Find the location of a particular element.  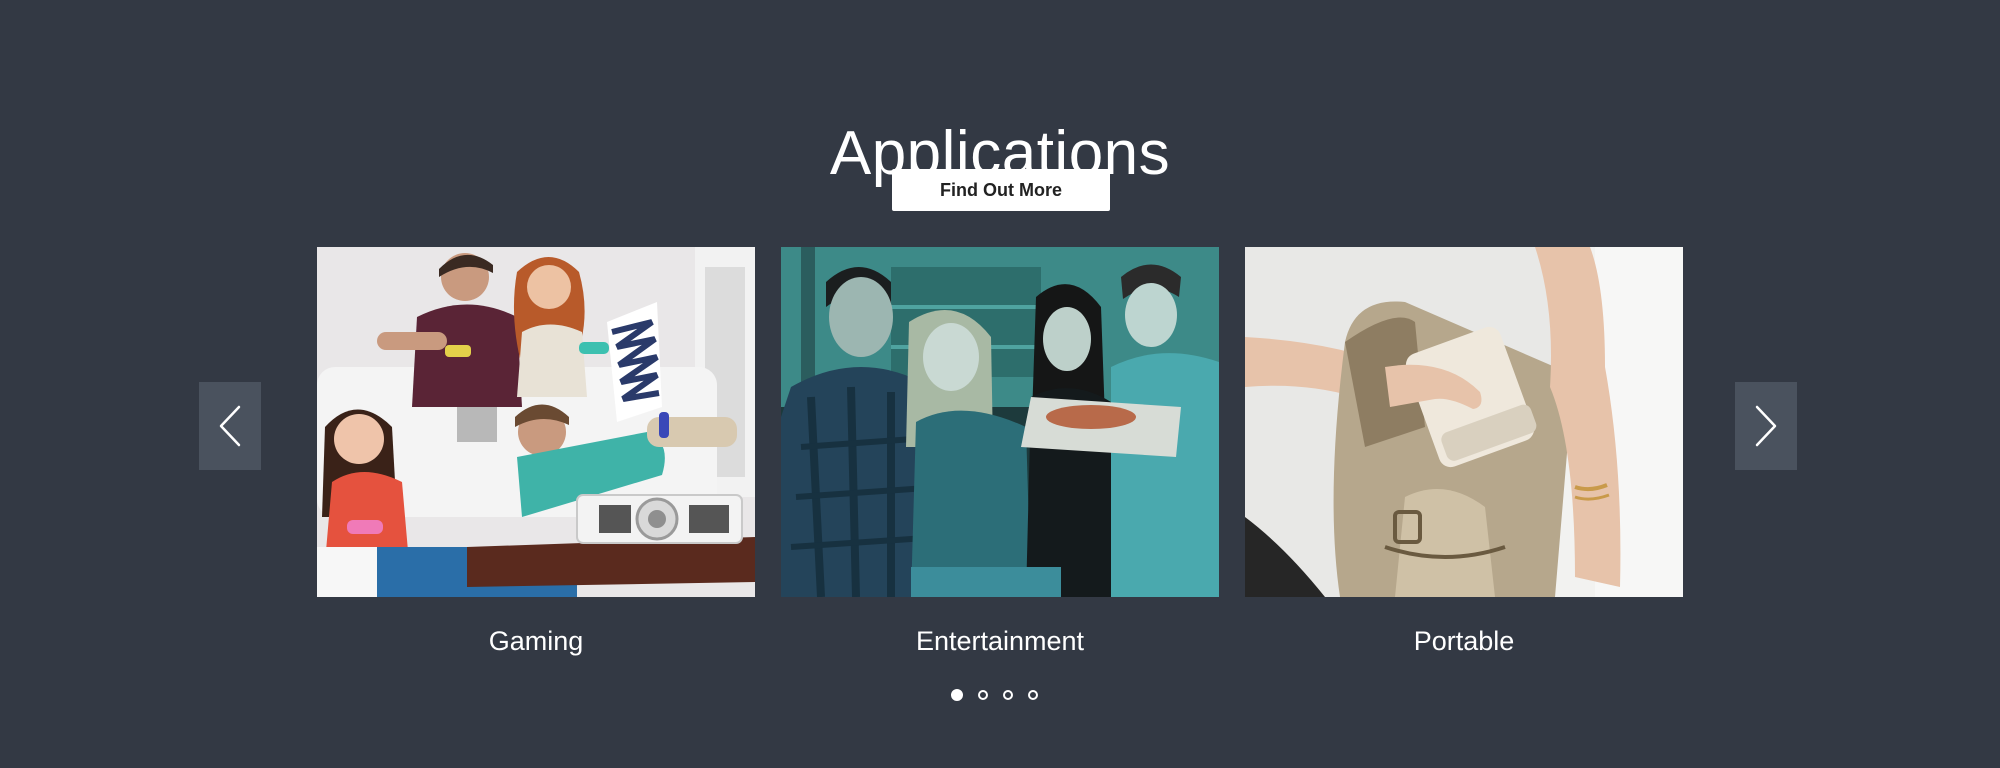

carousel-prev-button is located at coordinates (230, 426).